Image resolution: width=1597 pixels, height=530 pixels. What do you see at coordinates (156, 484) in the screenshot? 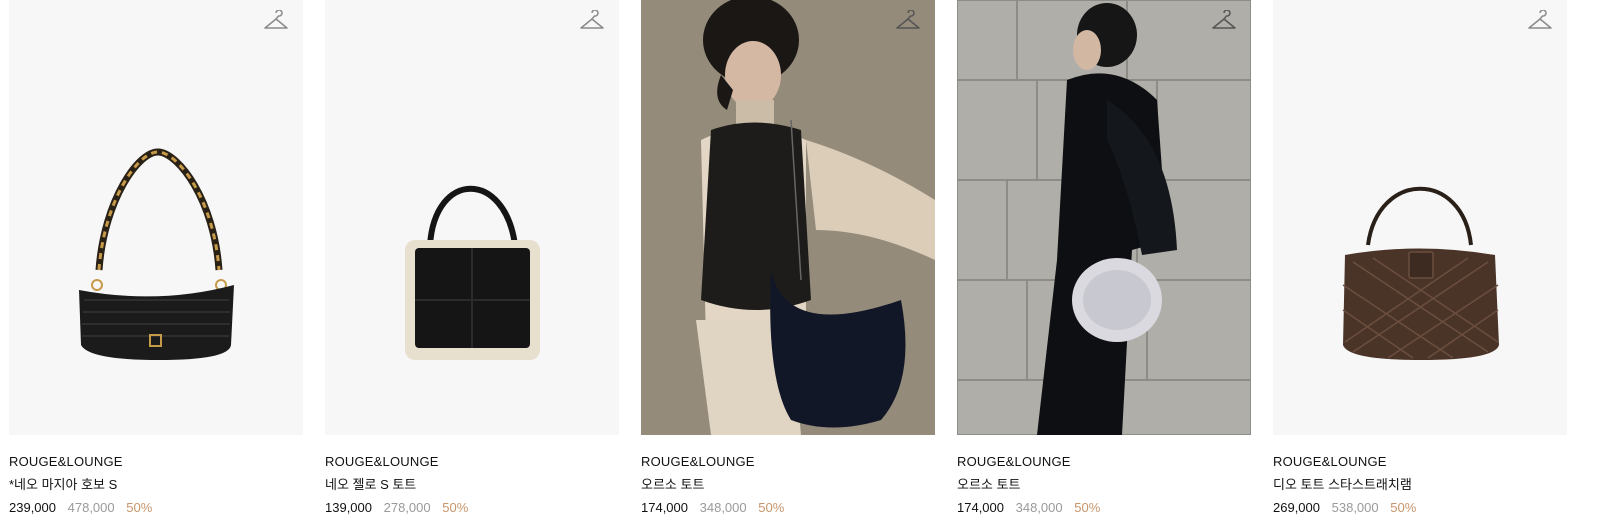
I see `product-name: *네오 마지아 호보 S` at bounding box center [156, 484].